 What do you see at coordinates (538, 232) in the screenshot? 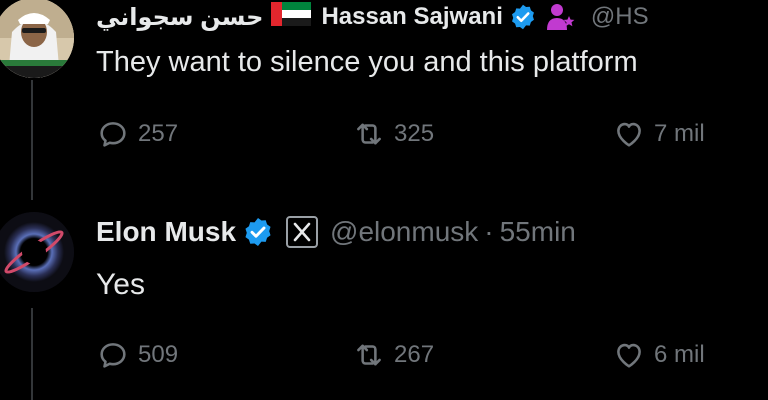
I see `tweet-timestamp: 55min` at bounding box center [538, 232].